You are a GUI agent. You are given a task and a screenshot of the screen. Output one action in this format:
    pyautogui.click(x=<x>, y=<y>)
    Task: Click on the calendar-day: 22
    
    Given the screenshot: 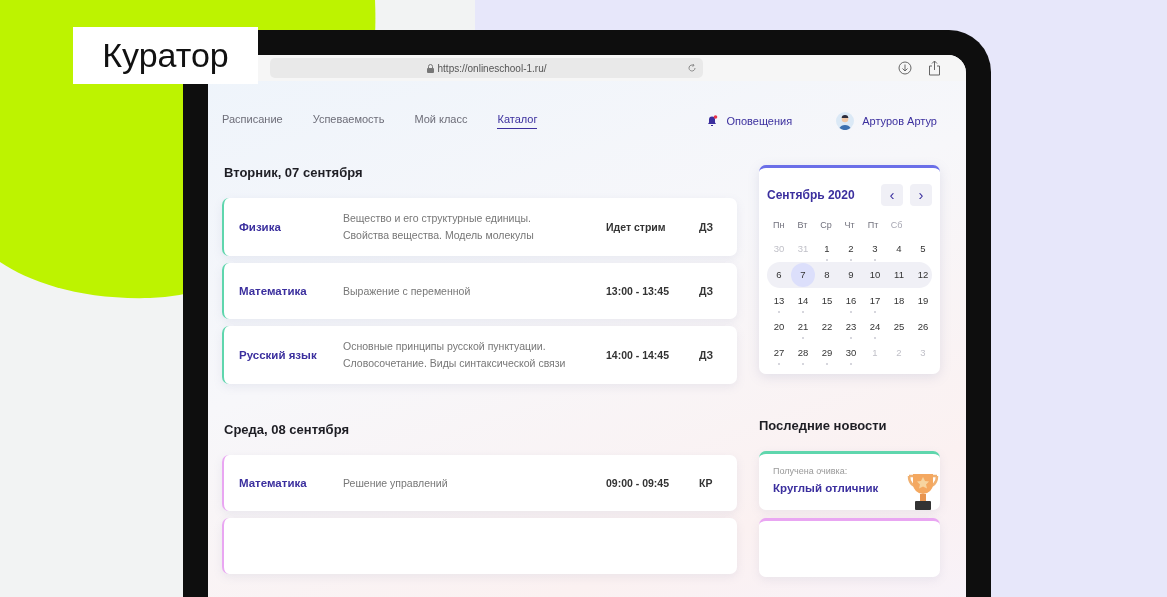 What is the action you would take?
    pyautogui.click(x=827, y=327)
    